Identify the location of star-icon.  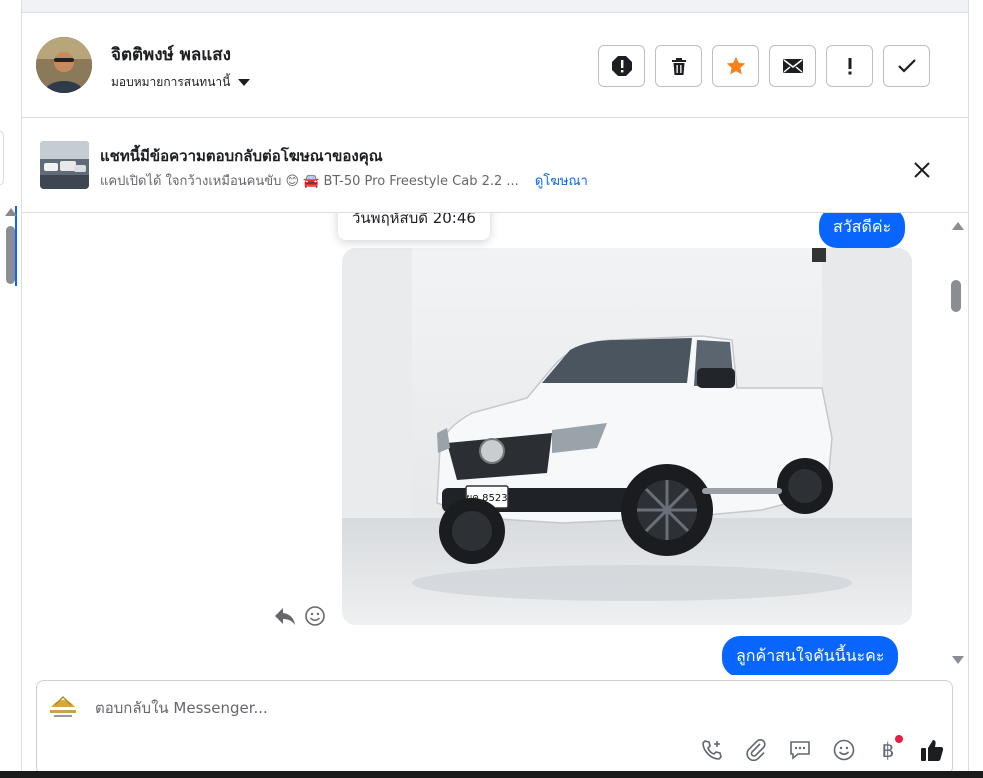
(735, 65).